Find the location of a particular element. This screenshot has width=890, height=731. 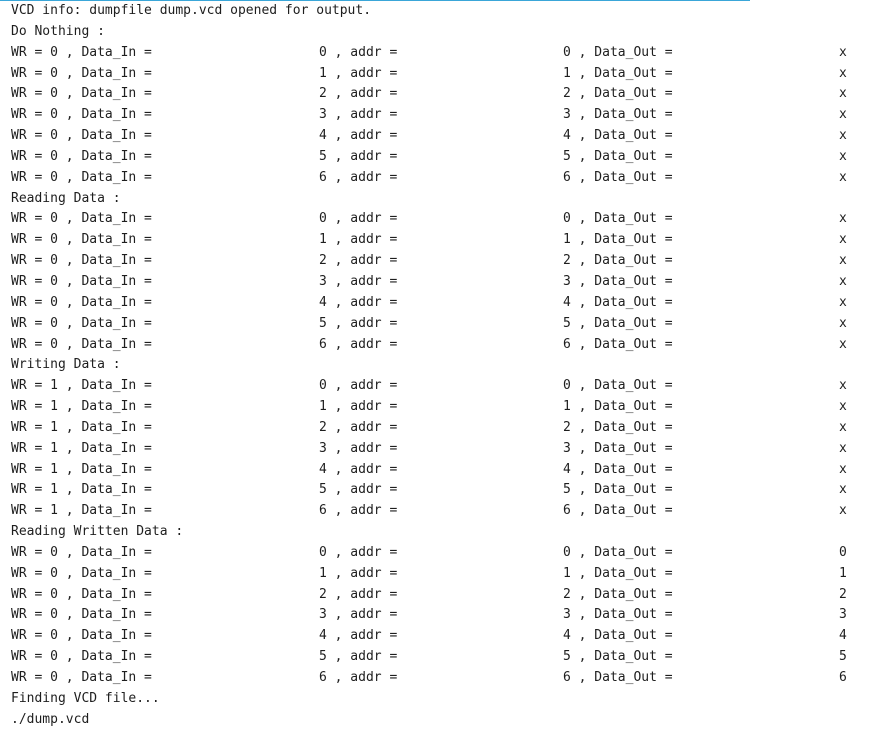

section-label: Do Nothing : is located at coordinates (58, 31).